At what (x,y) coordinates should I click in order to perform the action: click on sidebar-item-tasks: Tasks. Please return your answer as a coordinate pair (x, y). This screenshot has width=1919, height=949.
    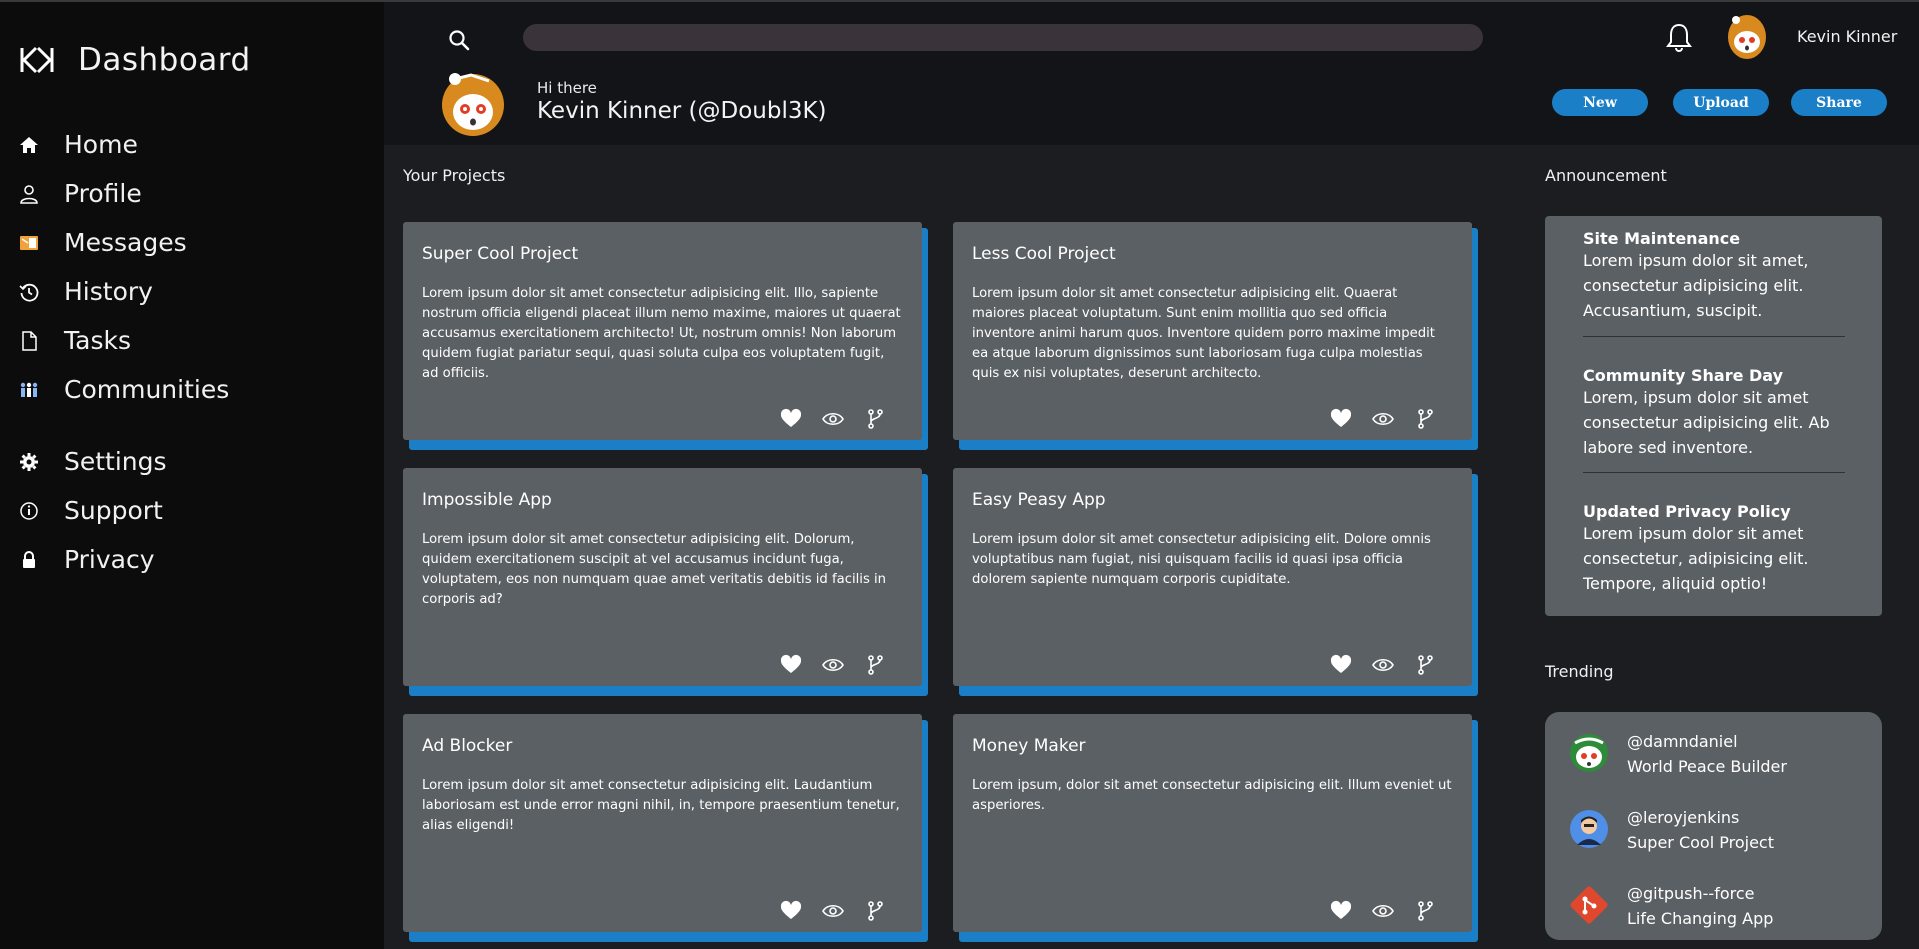
    Looking at the image, I should click on (123, 340).